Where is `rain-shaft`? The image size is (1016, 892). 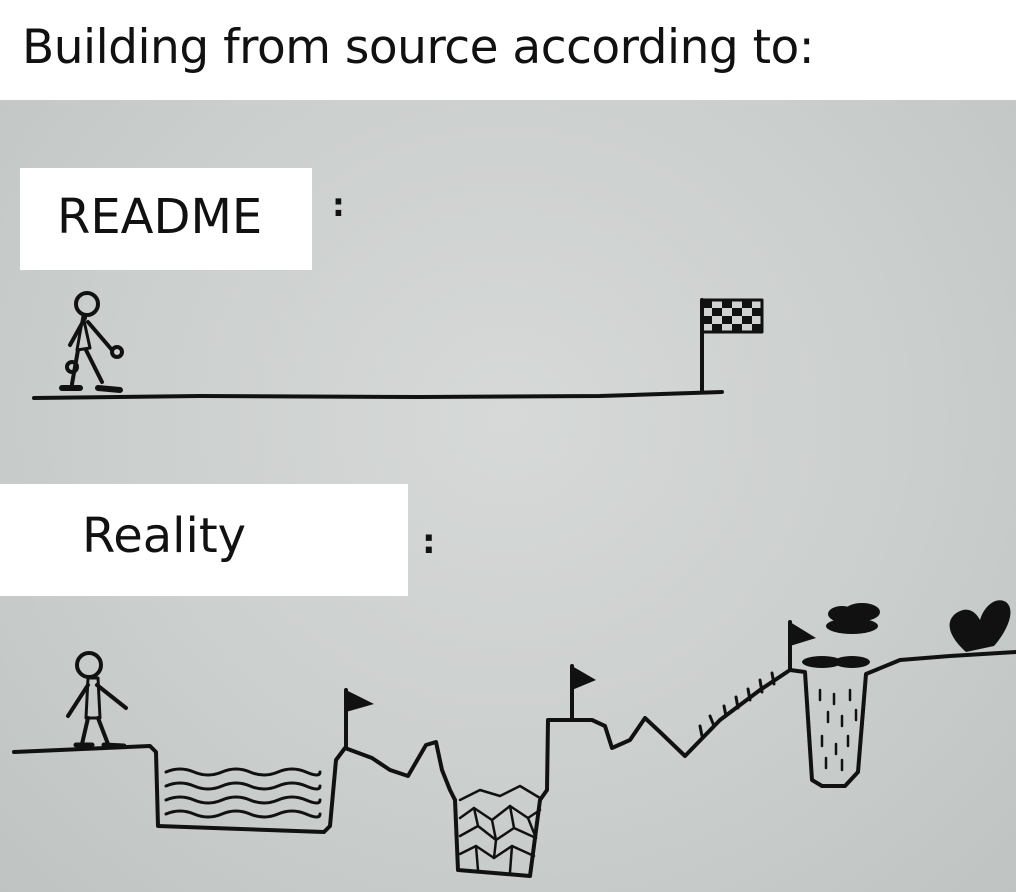
rain-shaft is located at coordinates (838, 730).